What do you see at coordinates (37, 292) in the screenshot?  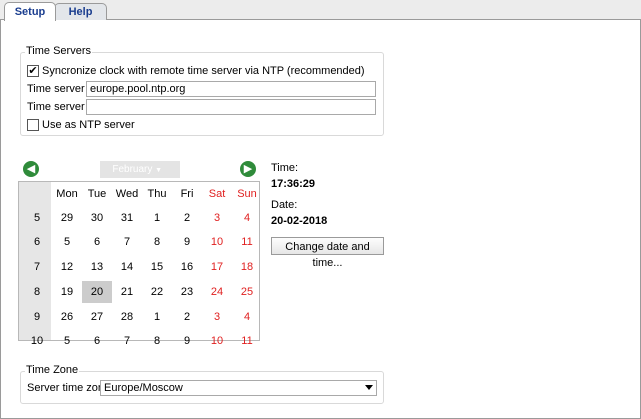 I see `week-number: 8` at bounding box center [37, 292].